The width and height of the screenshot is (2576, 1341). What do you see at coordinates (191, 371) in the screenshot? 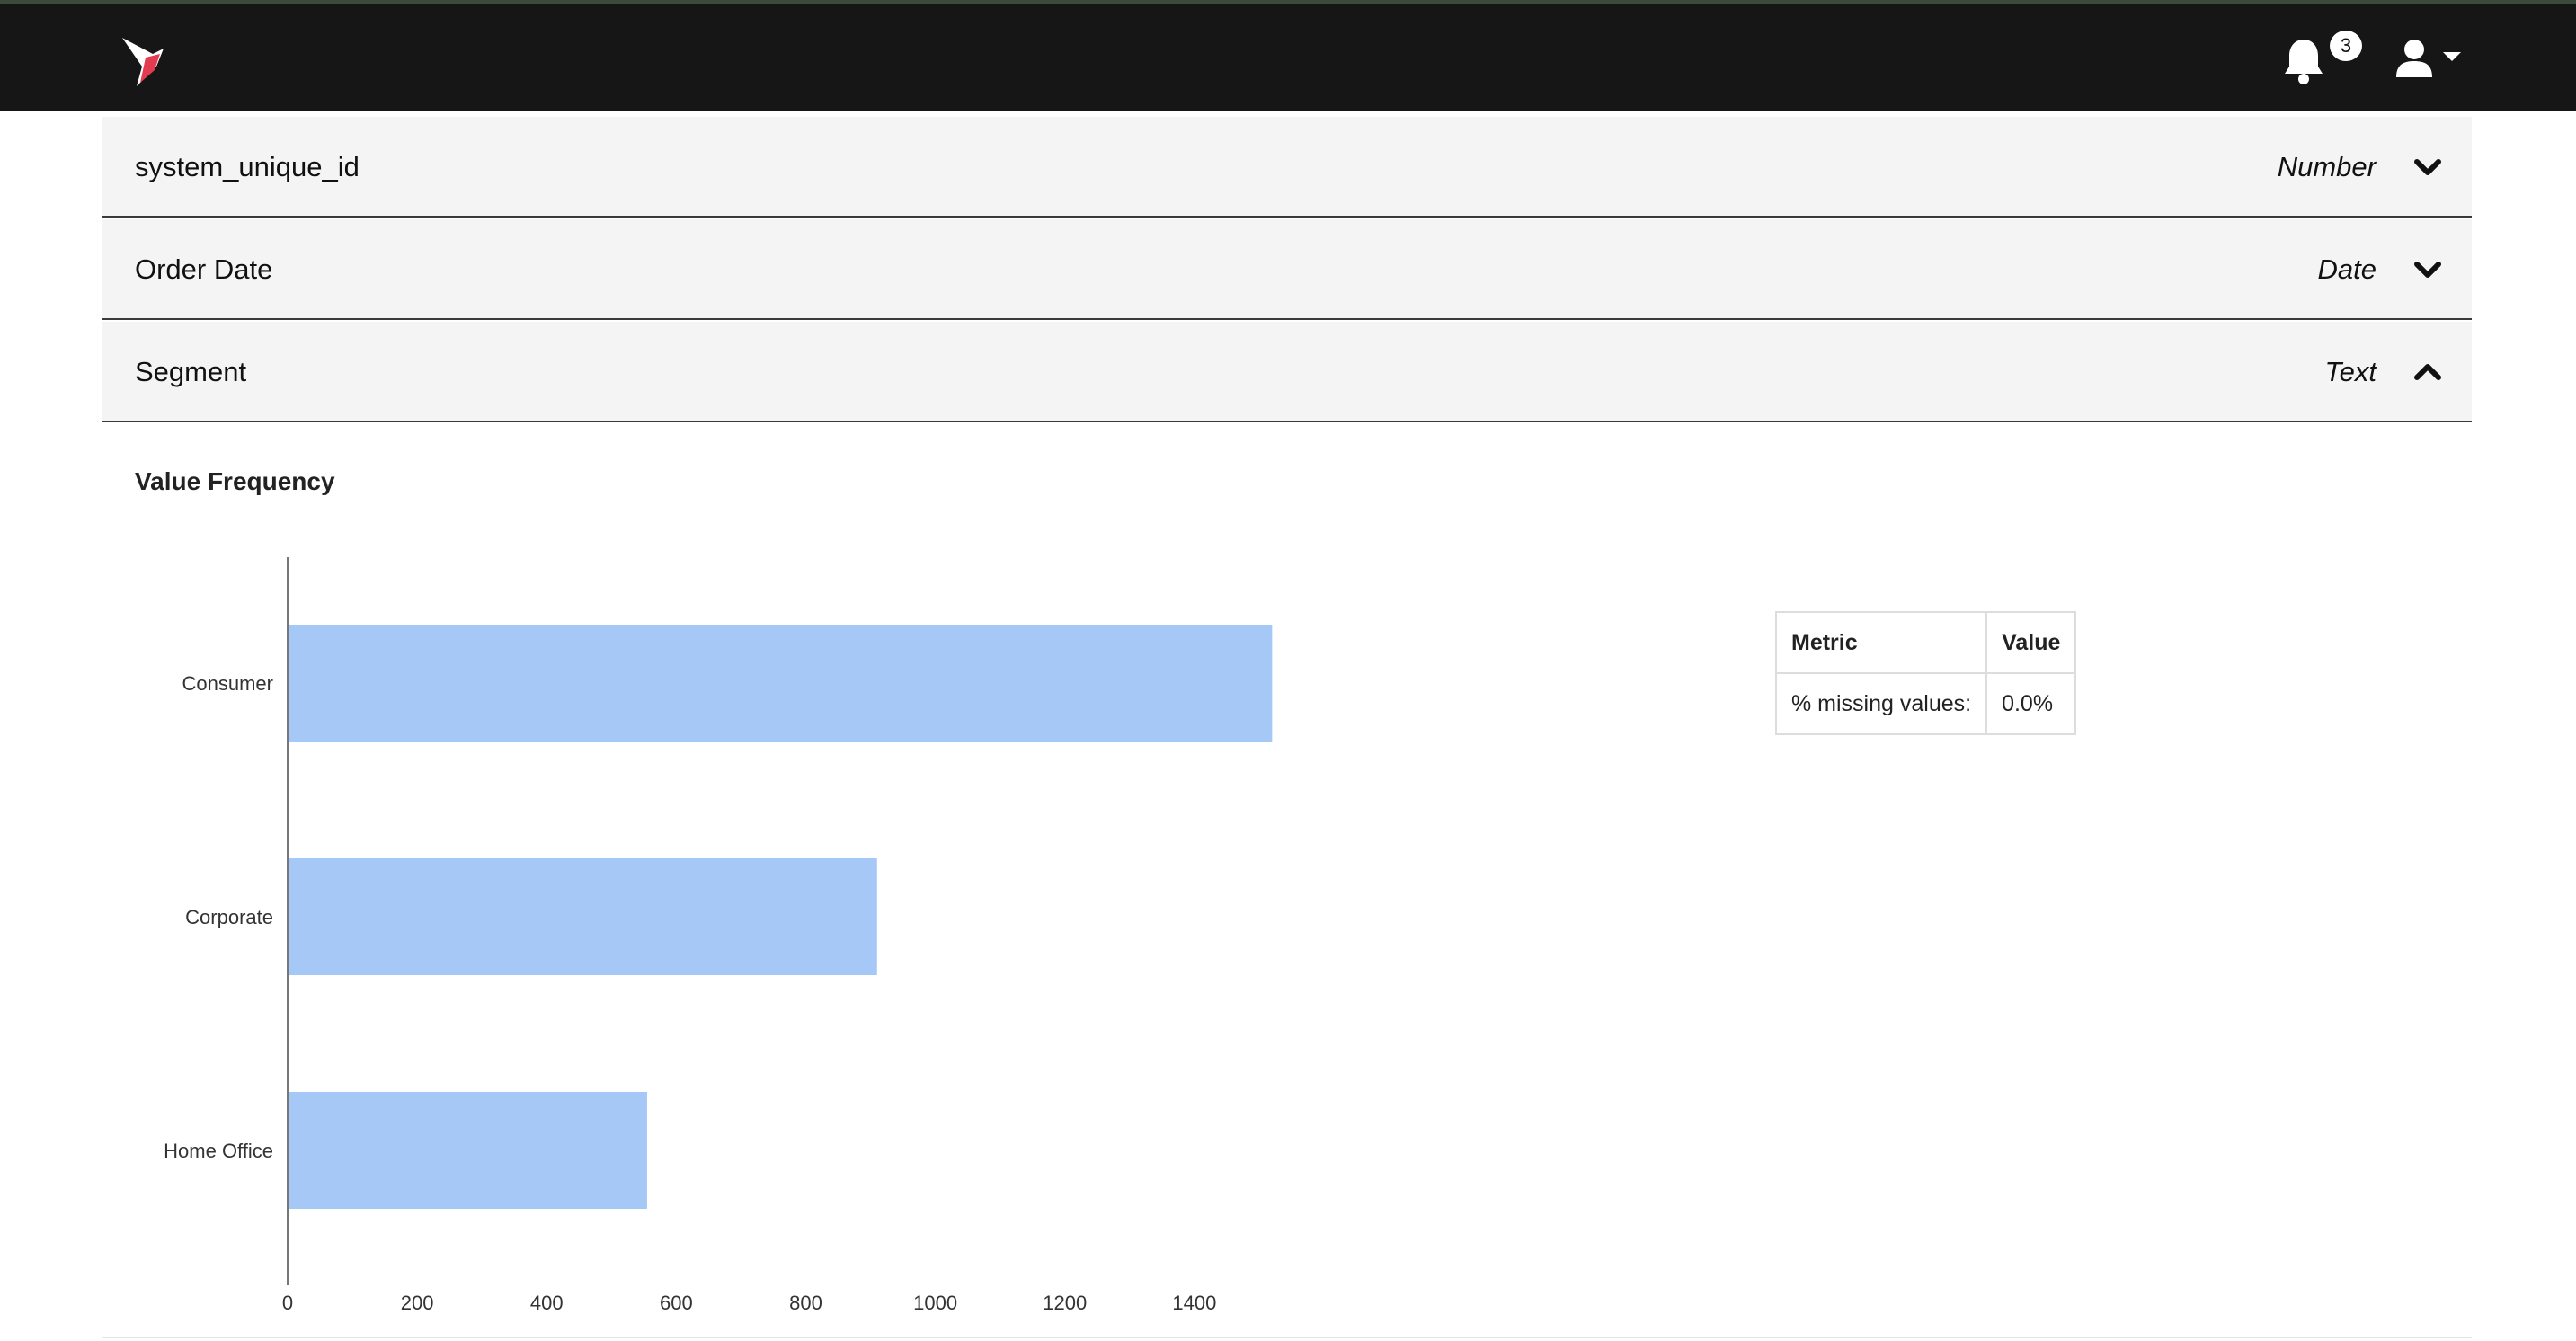
I see `column-name: Segment` at bounding box center [191, 371].